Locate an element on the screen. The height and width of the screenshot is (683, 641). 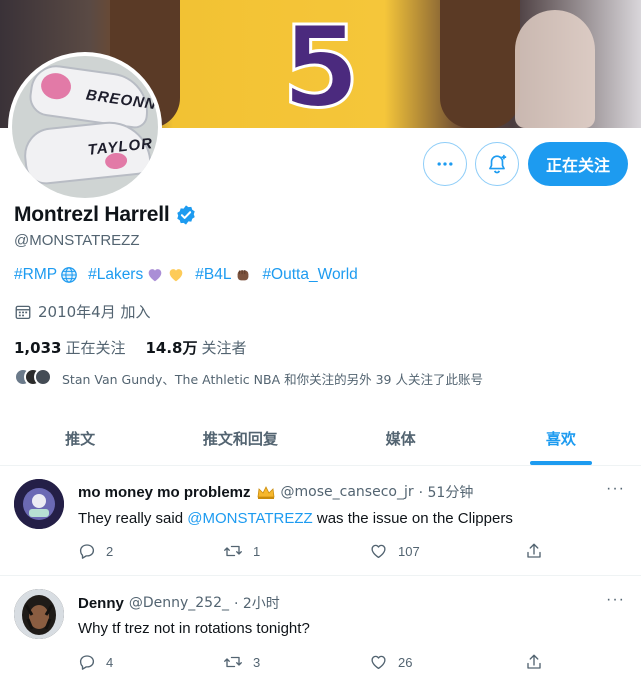
reply-count: 4 is located at coordinates (110, 662).